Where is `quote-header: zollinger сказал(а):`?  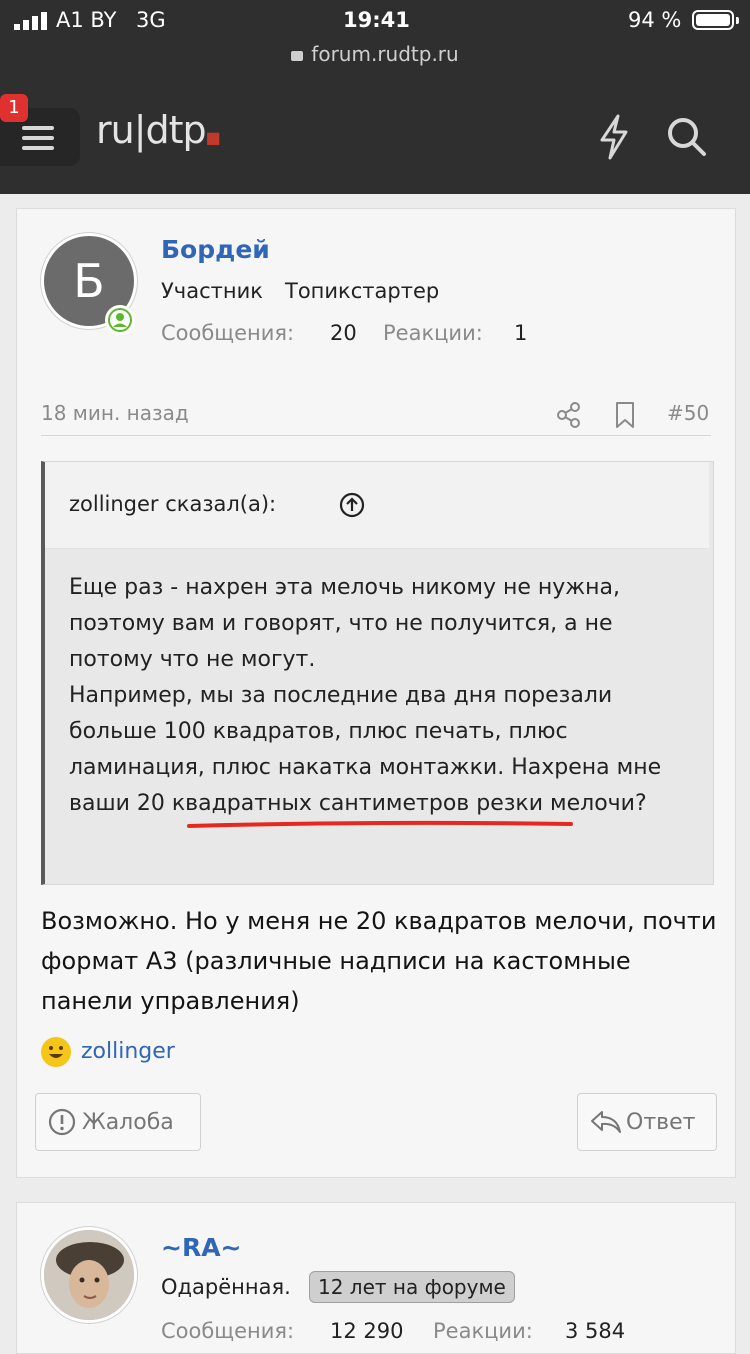
quote-header: zollinger сказал(а): is located at coordinates (377, 505).